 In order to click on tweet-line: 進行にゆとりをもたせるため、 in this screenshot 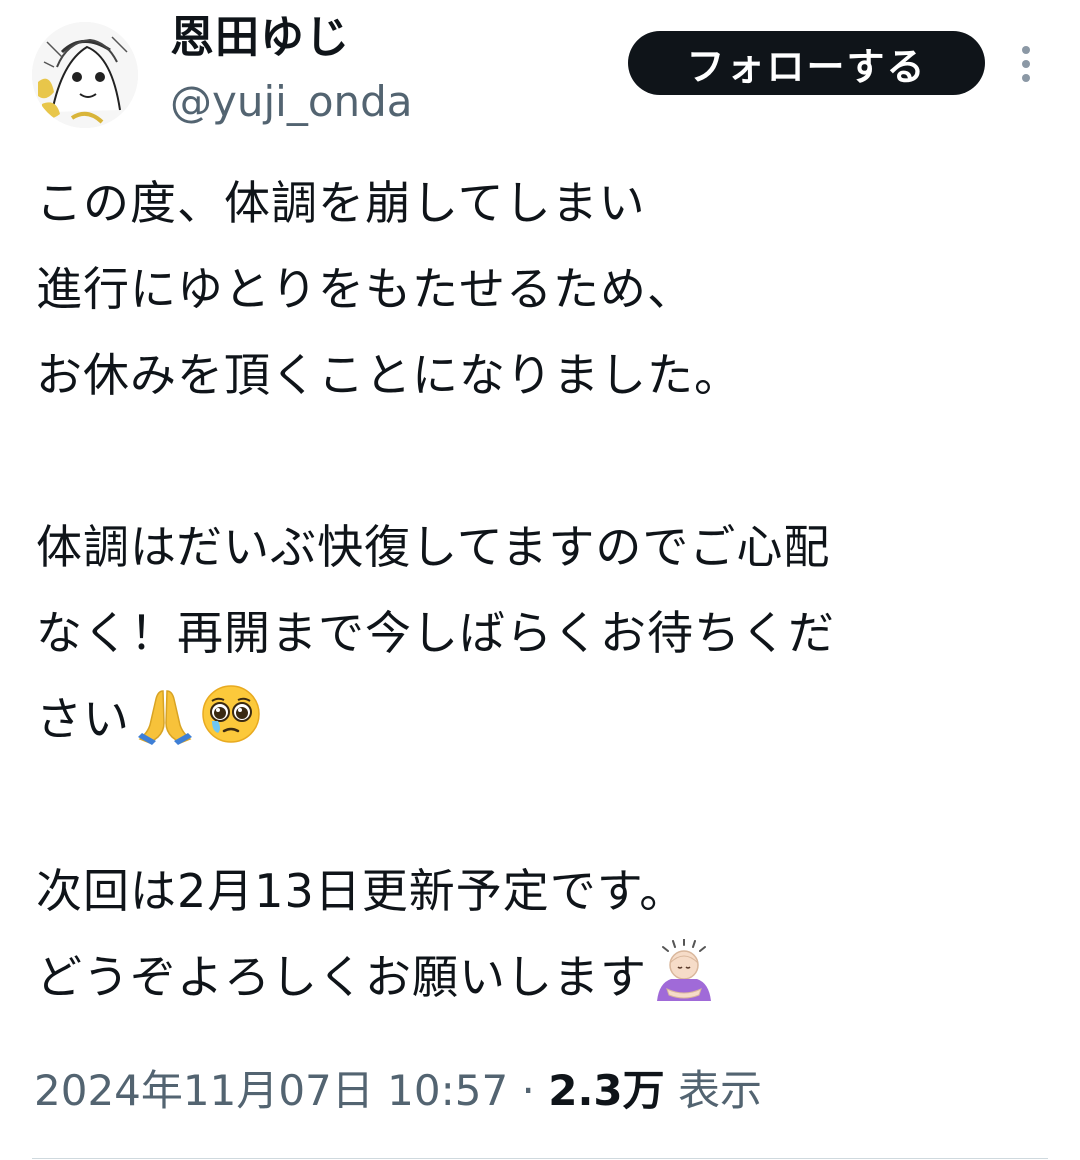, I will do `click(365, 289)`.